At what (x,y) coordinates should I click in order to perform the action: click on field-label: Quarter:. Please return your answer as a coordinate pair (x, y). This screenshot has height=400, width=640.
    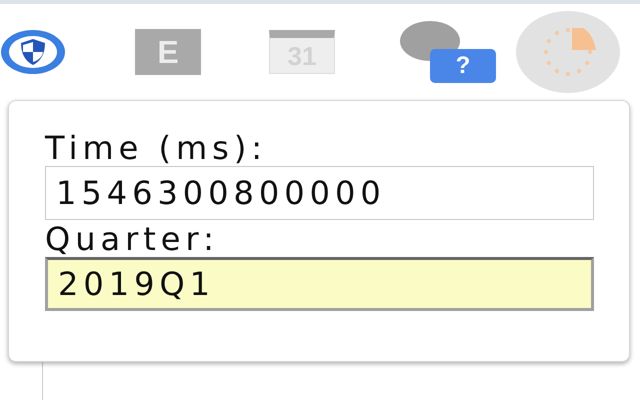
    Looking at the image, I should click on (132, 240).